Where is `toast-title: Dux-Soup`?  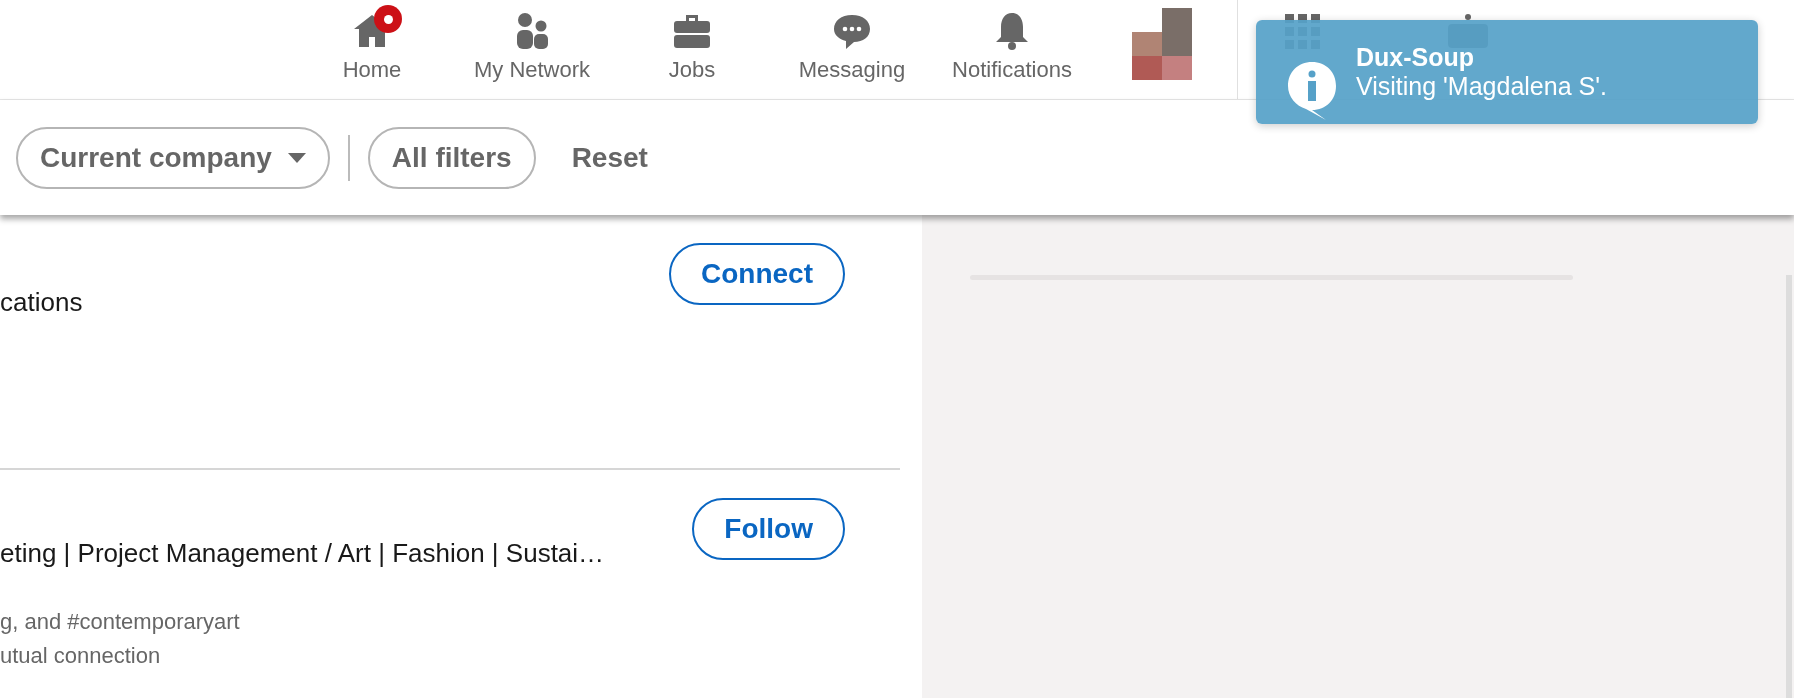
toast-title: Dux-Soup is located at coordinates (1416, 57).